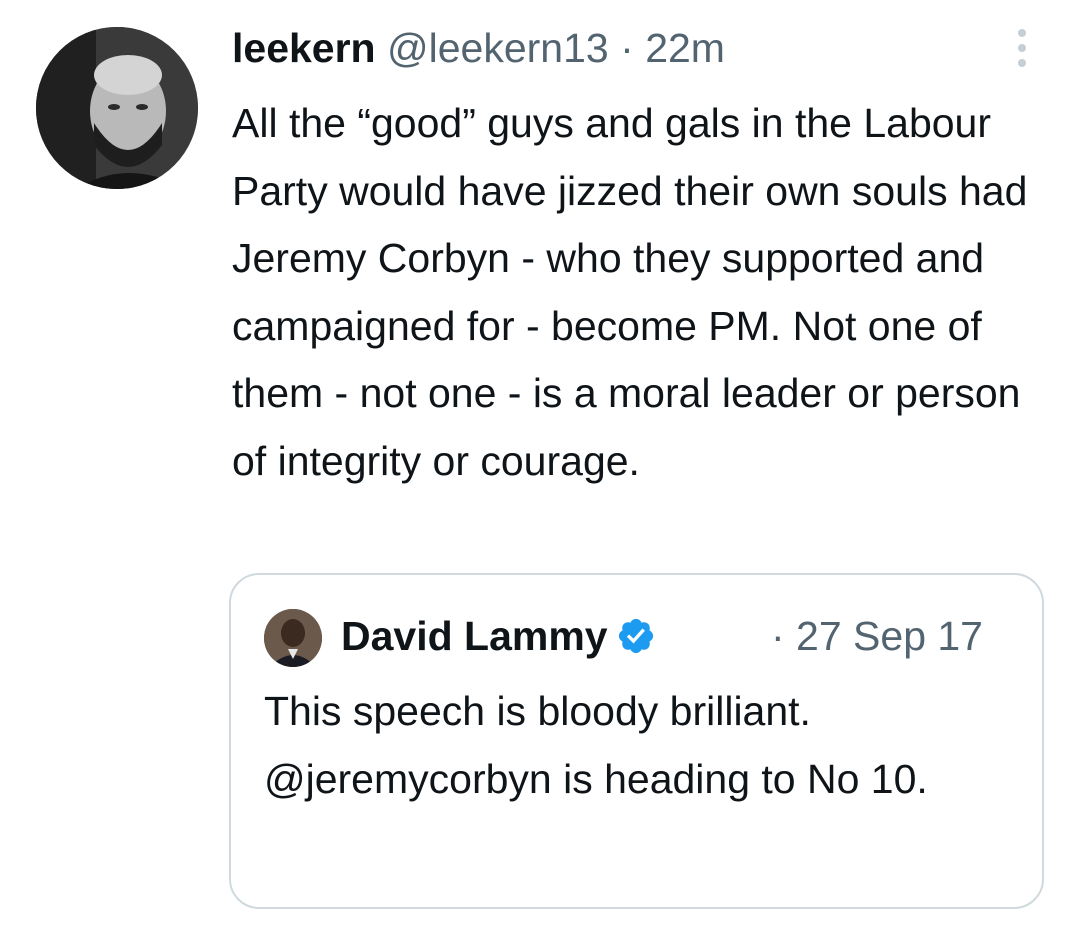 This screenshot has width=1080, height=934. I want to click on quoted-tweet-header: David Lammy, so click(498, 636).